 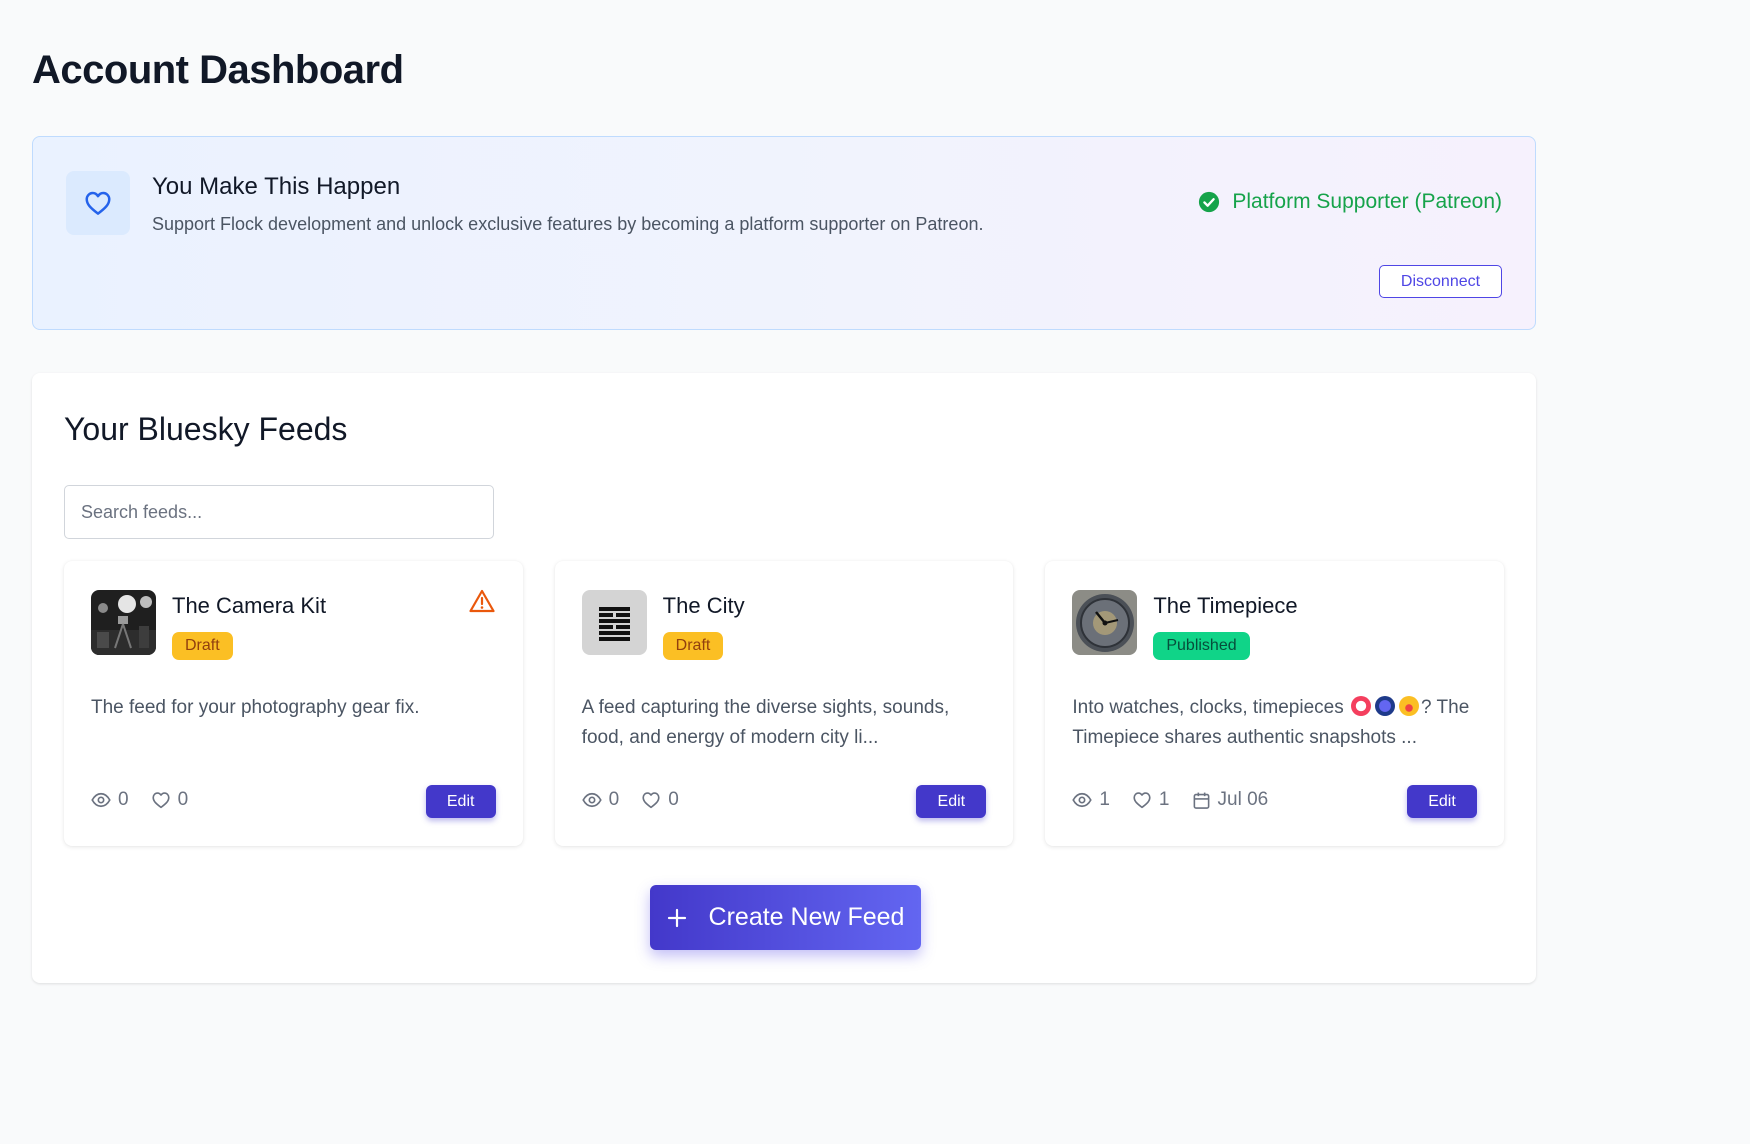 What do you see at coordinates (1201, 800) in the screenshot?
I see `calendar-icon` at bounding box center [1201, 800].